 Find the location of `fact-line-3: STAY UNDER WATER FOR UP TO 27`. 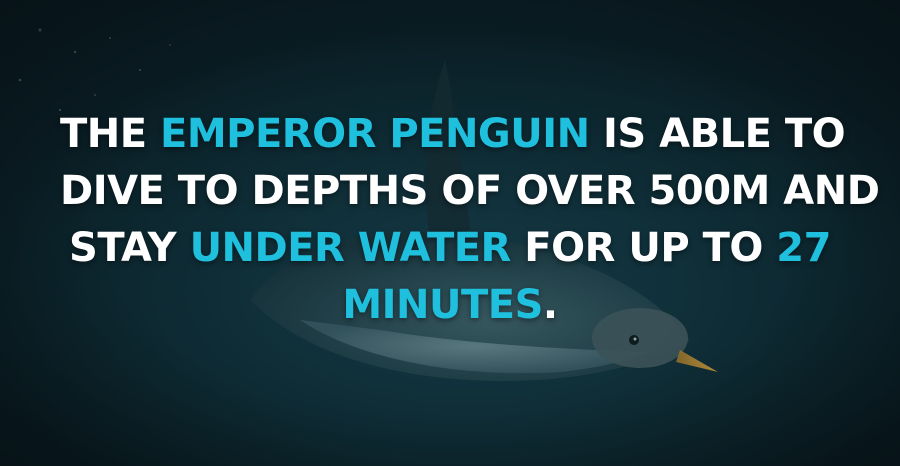

fact-line-3: STAY UNDER WATER FOR UP TO 27 is located at coordinates (450, 248).